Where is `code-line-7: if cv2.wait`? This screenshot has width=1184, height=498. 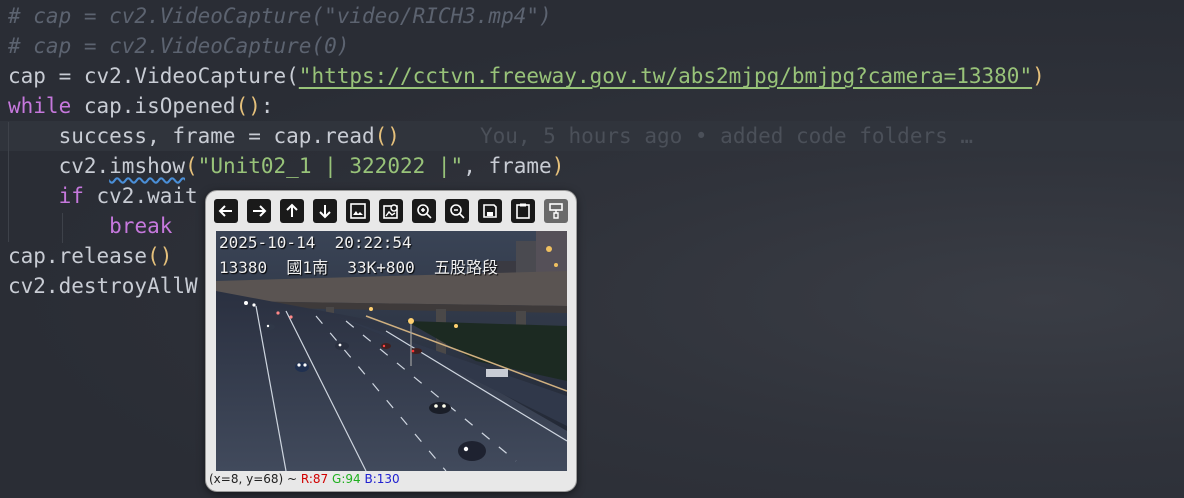 code-line-7: if cv2.wait is located at coordinates (103, 196).